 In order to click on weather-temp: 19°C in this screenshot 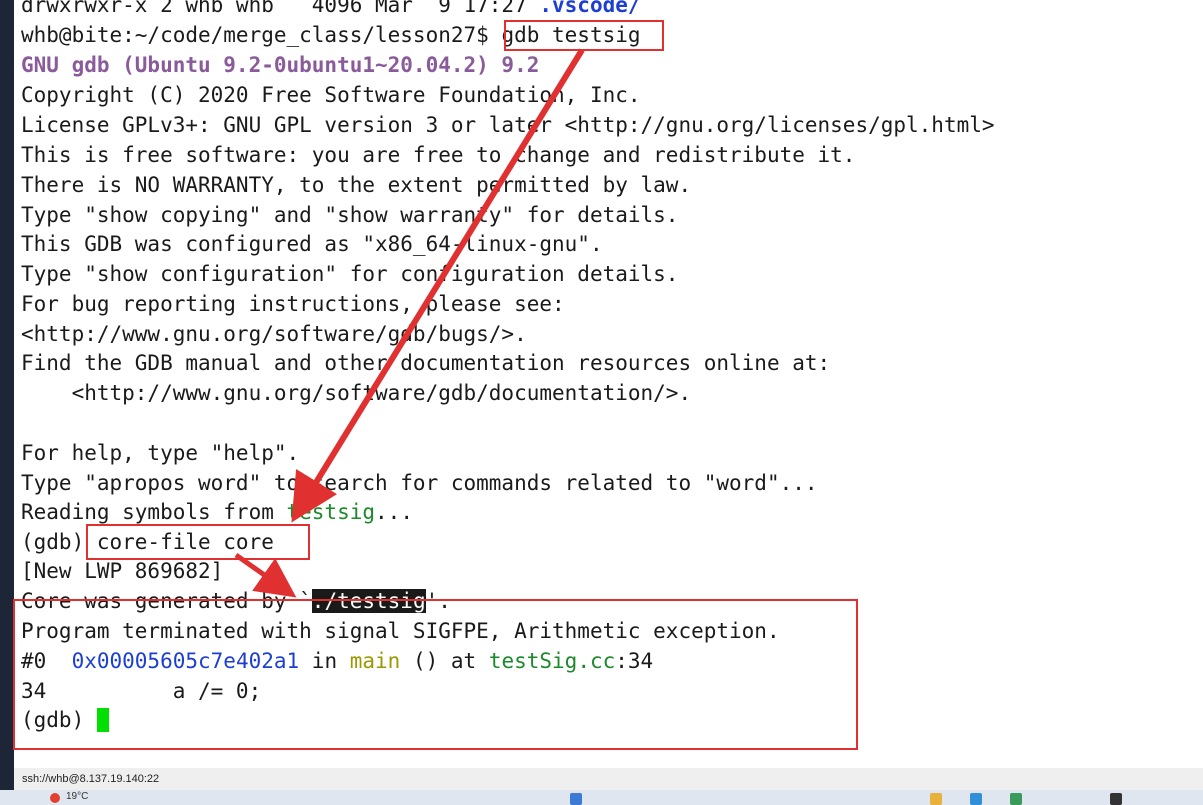, I will do `click(77, 796)`.